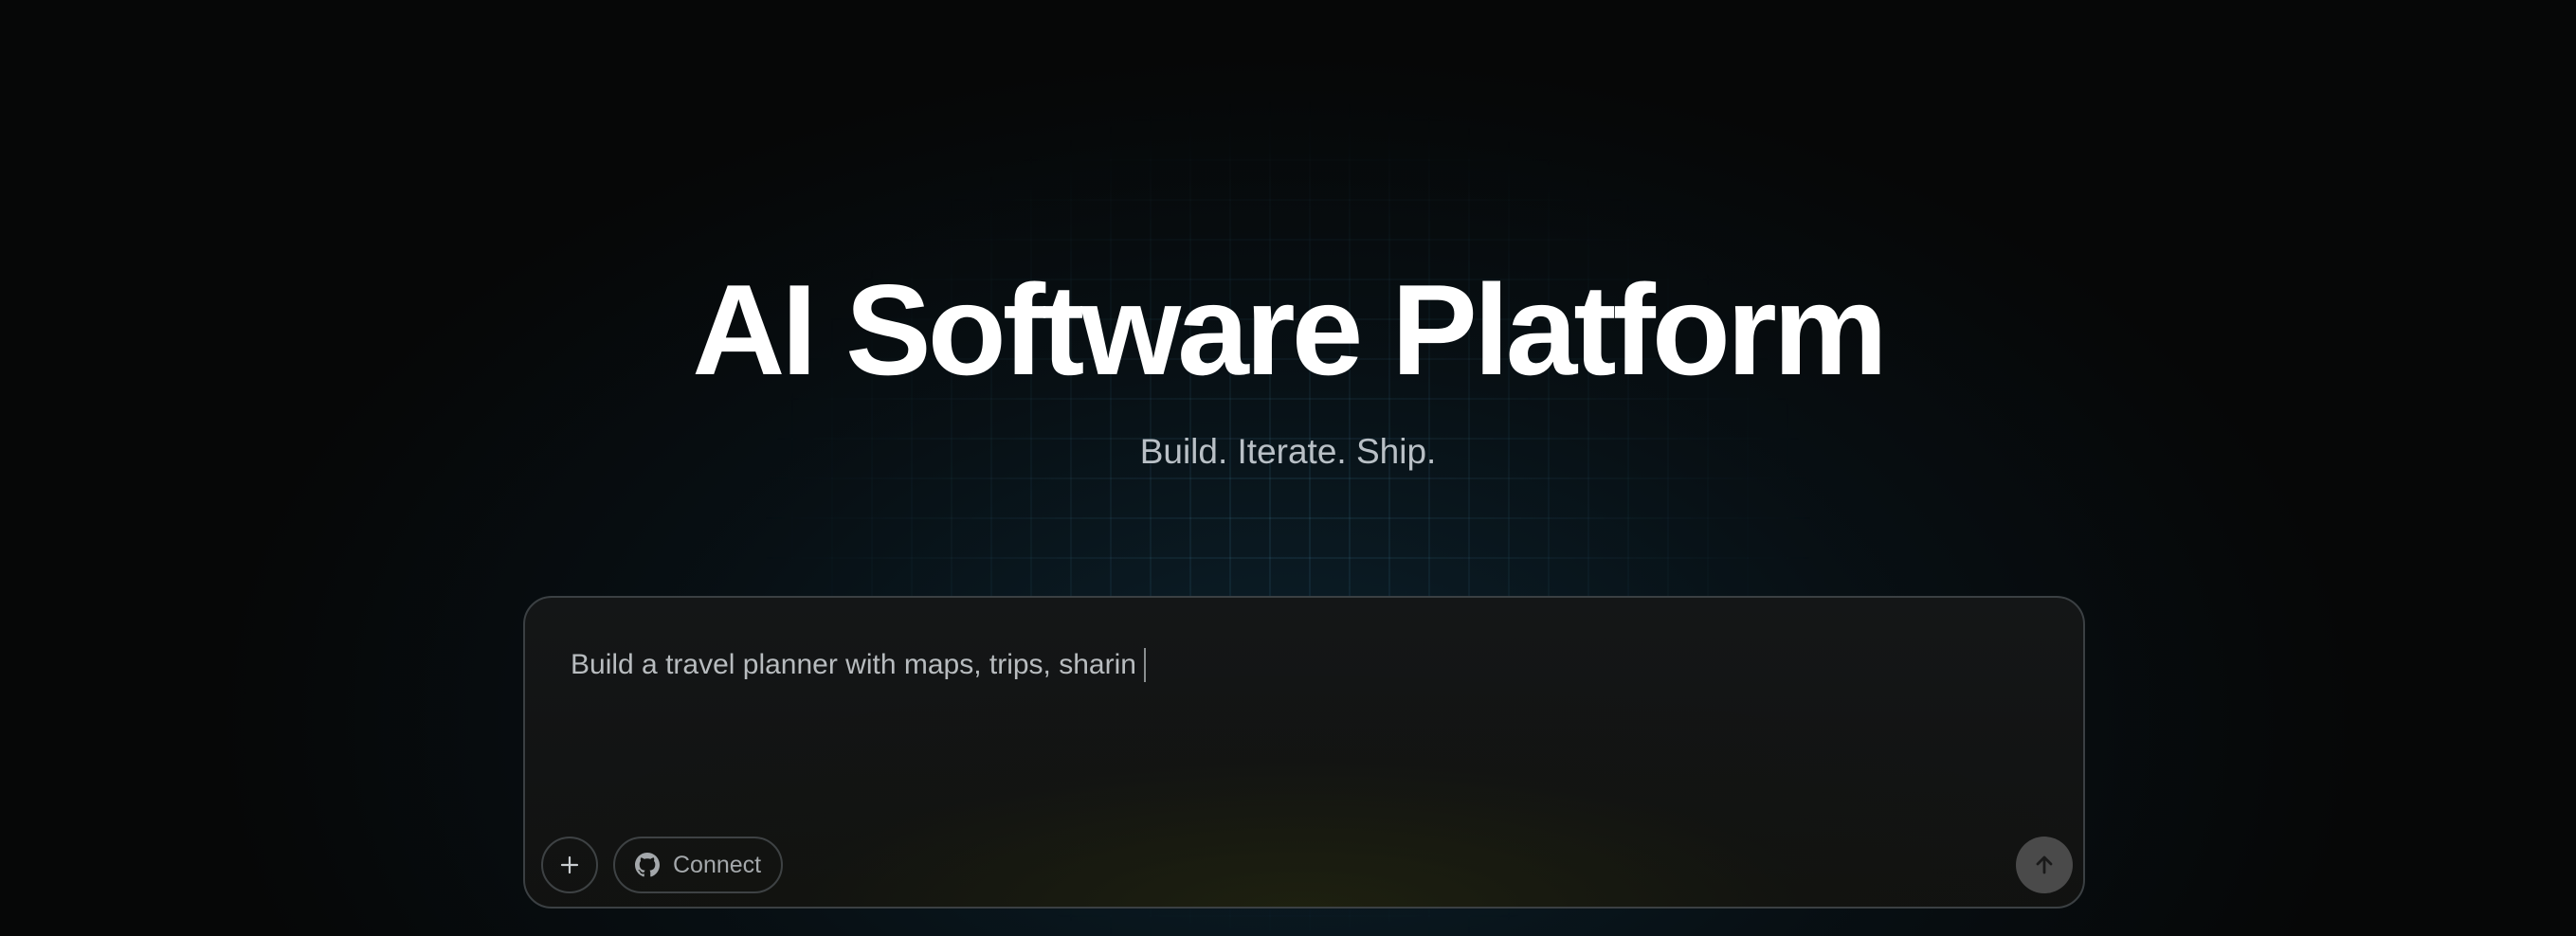 The width and height of the screenshot is (2576, 936). I want to click on connect-github-button: Connect, so click(698, 865).